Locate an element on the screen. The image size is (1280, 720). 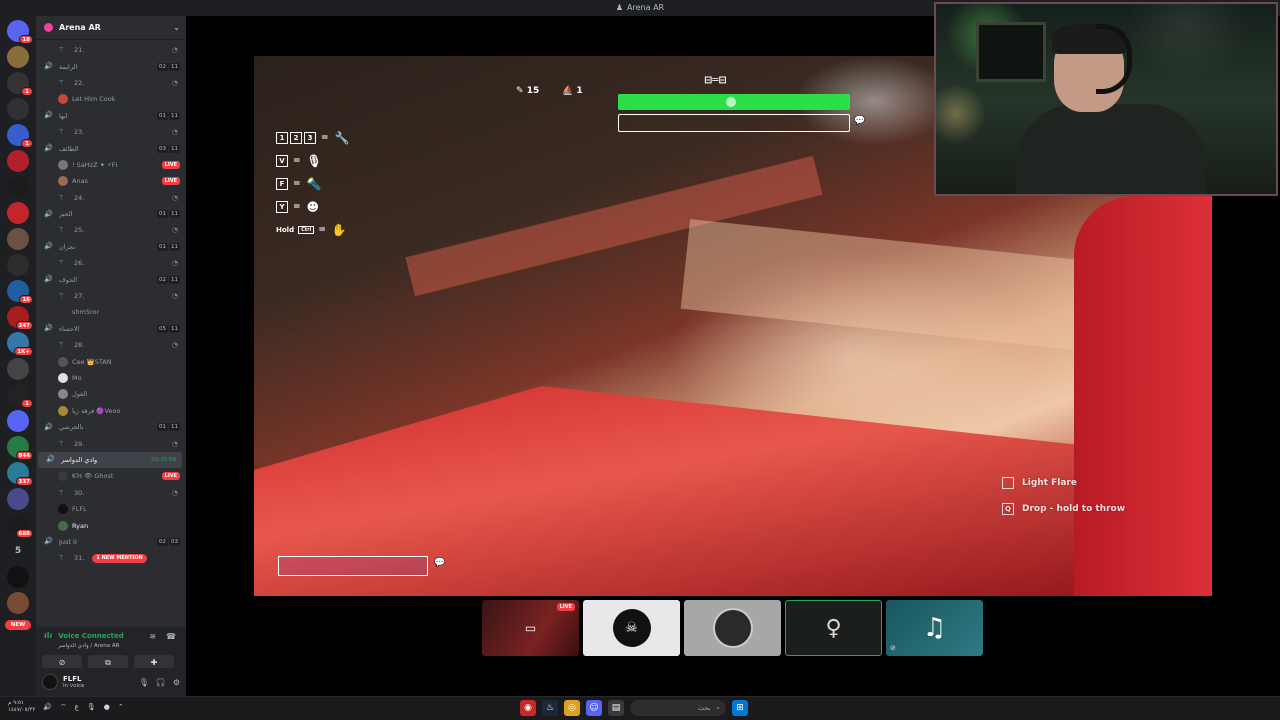
discord-icon: ☺ is located at coordinates (594, 708).